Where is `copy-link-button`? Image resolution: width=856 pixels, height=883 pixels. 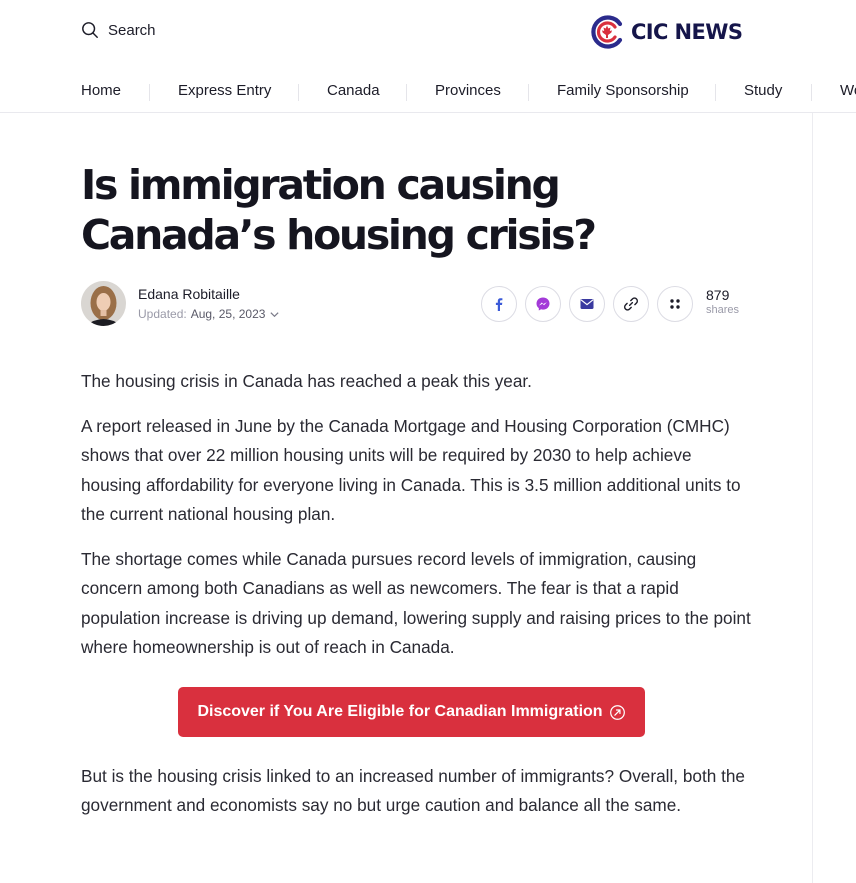 copy-link-button is located at coordinates (631, 304).